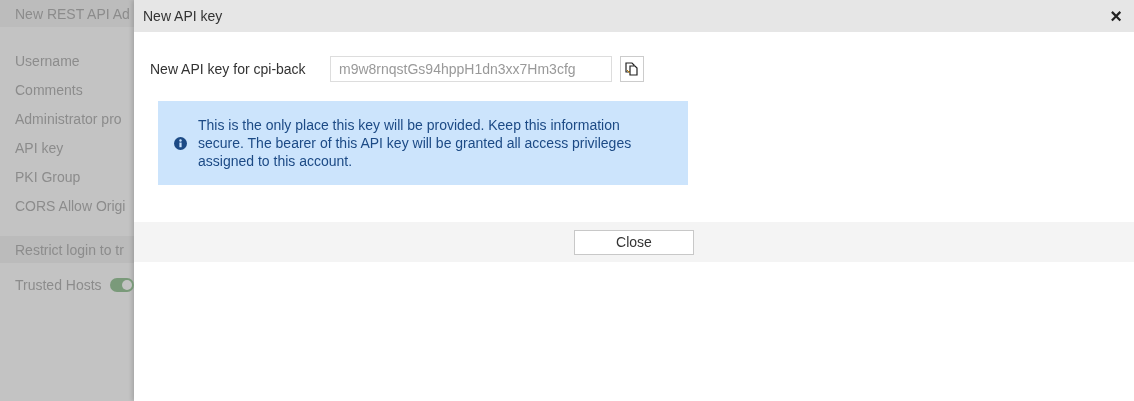  I want to click on info-icon, so click(180, 143).